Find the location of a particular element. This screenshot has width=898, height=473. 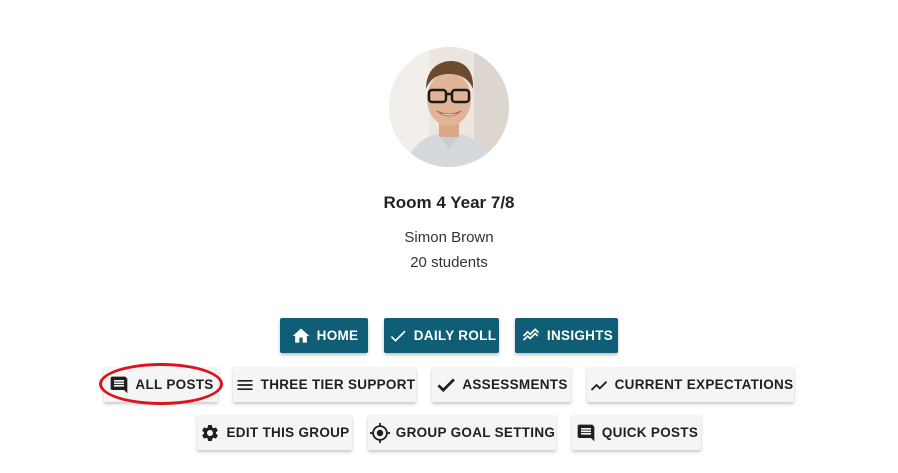

group-goal-setting-button-label: GROUP GOAL SETTING is located at coordinates (475, 432).